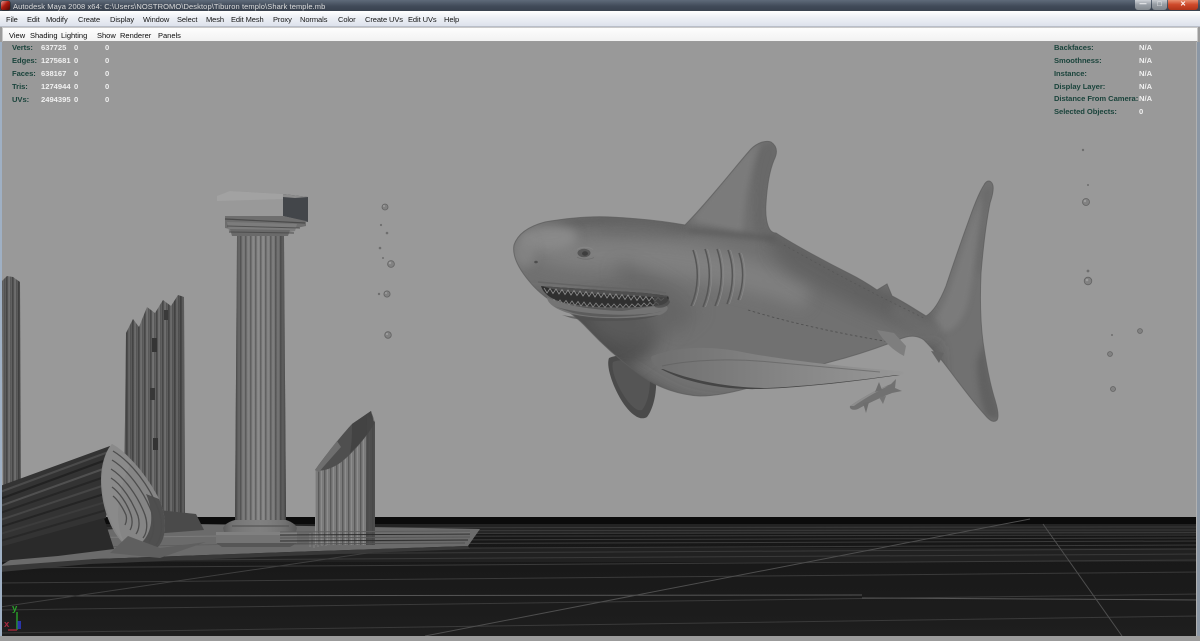  Describe the element at coordinates (7, 624) in the screenshot. I see `svg-text: x` at that location.